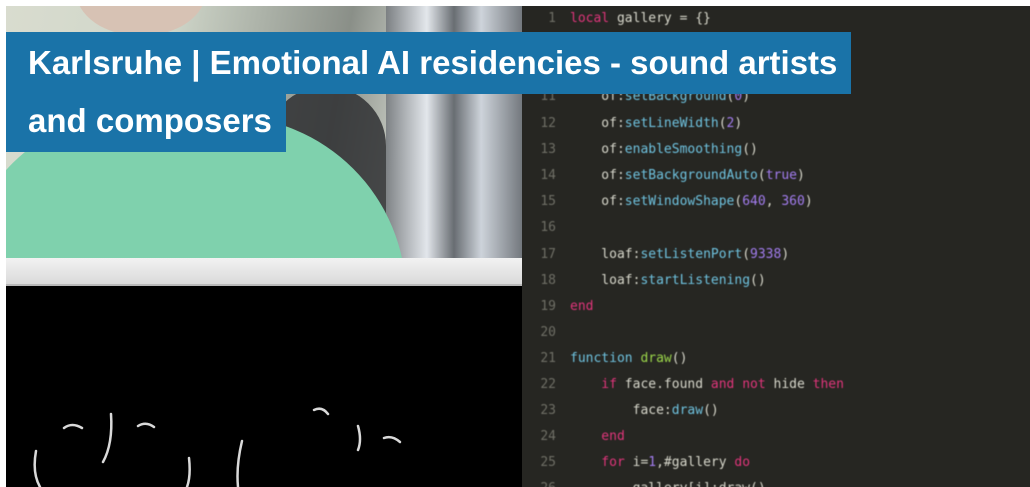 The width and height of the screenshot is (1030, 487). What do you see at coordinates (776, 410) in the screenshot?
I see `code-line: 23 face: draw()` at bounding box center [776, 410].